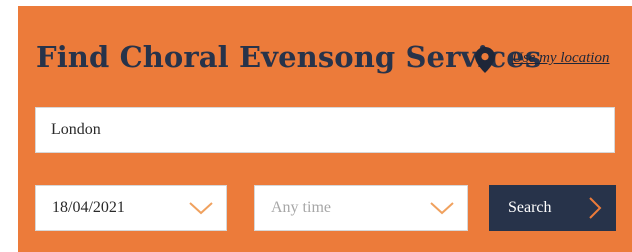 The image size is (632, 252). What do you see at coordinates (88, 207) in the screenshot?
I see `date-select-value: 18/04/2021` at bounding box center [88, 207].